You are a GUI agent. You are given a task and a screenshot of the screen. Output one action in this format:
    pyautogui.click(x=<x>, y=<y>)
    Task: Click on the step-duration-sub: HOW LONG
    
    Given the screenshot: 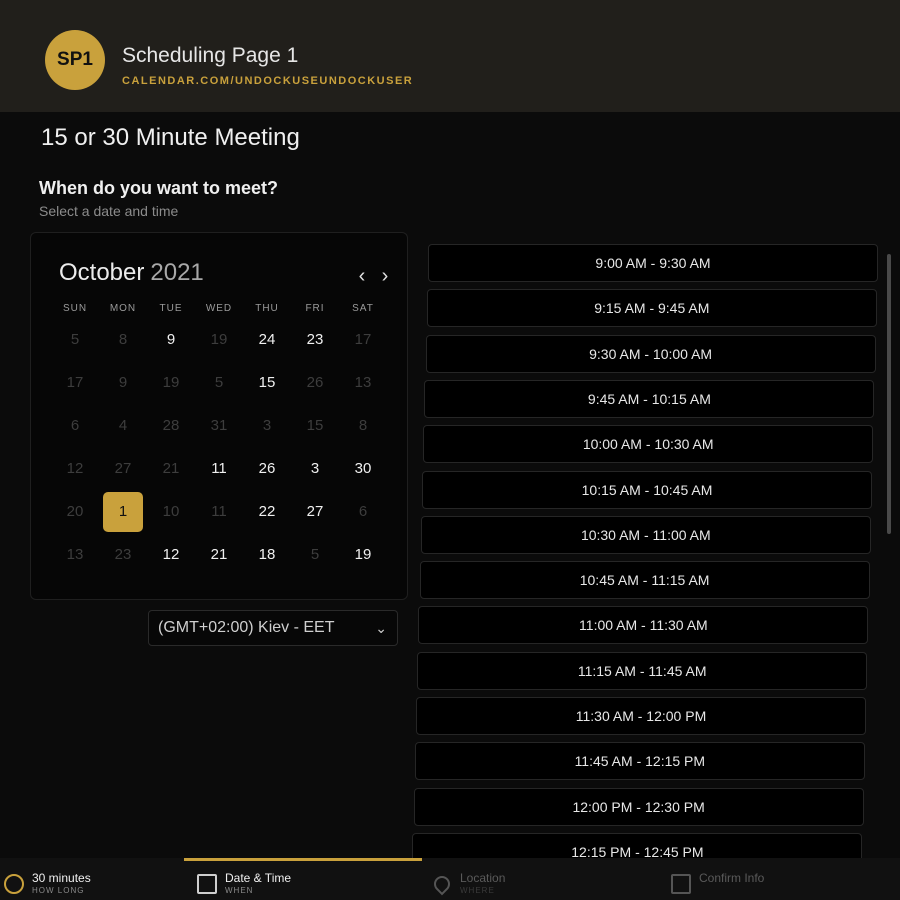 What is the action you would take?
    pyautogui.click(x=58, y=890)
    